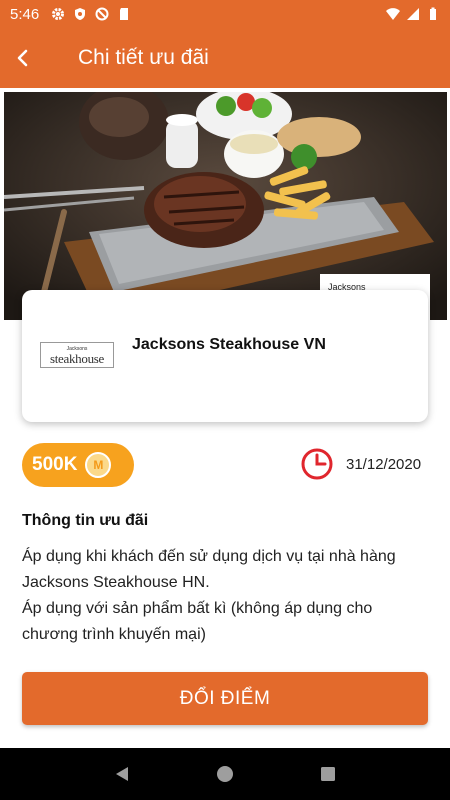 Image resolution: width=450 pixels, height=800 pixels. Describe the element at coordinates (58, 14) in the screenshot. I see `settings-icon` at that location.